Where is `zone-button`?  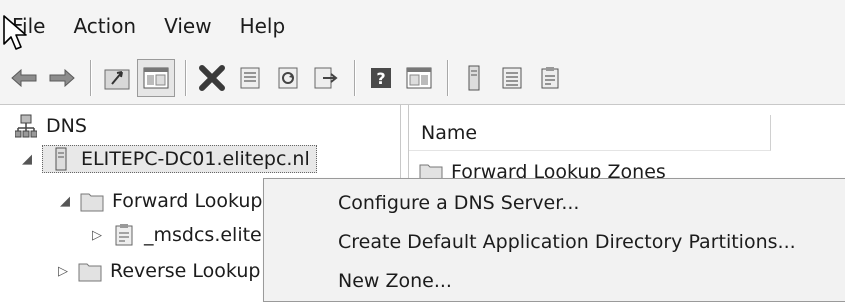
zone-button is located at coordinates (512, 78).